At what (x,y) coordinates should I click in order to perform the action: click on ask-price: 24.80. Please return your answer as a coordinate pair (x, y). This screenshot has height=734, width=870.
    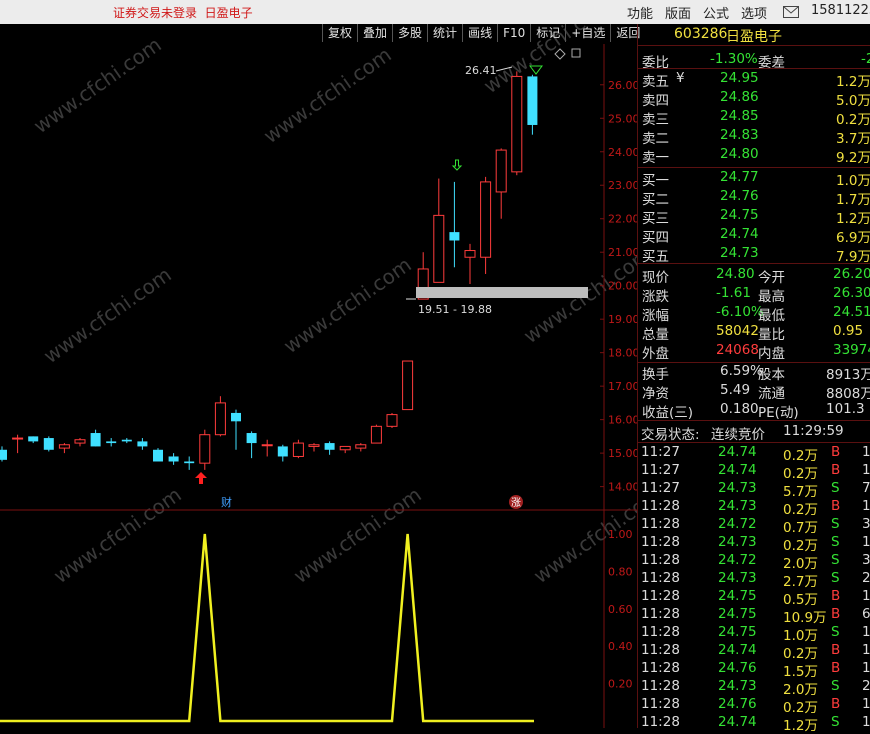
    Looking at the image, I should click on (739, 154).